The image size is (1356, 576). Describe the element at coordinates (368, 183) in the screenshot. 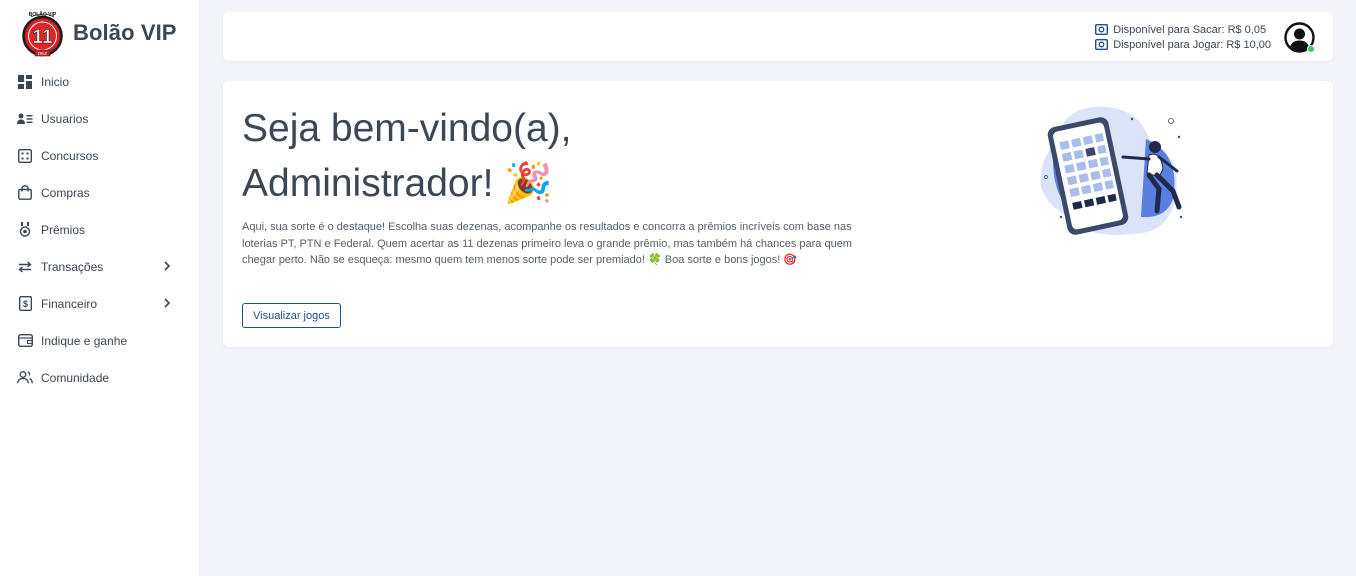

I see `welcome-title-line2: Administrador!` at that location.